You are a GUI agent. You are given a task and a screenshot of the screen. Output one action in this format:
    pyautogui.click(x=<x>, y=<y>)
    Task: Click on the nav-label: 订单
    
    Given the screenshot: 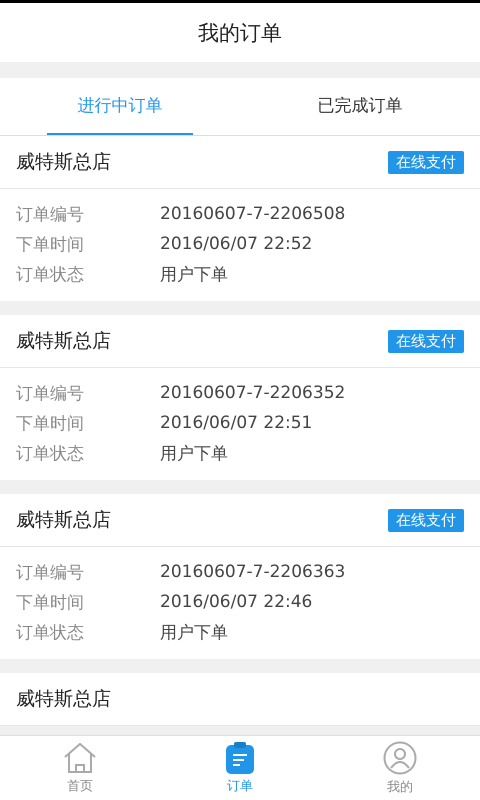 What is the action you would take?
    pyautogui.click(x=240, y=785)
    